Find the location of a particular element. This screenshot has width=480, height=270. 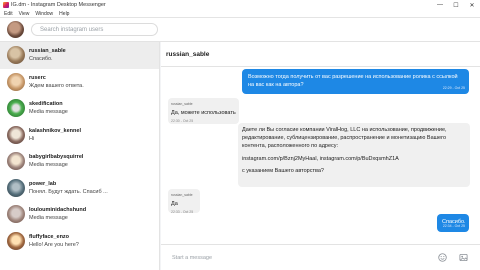

message-time: 22:29 - Oct 25 is located at coordinates (453, 88).